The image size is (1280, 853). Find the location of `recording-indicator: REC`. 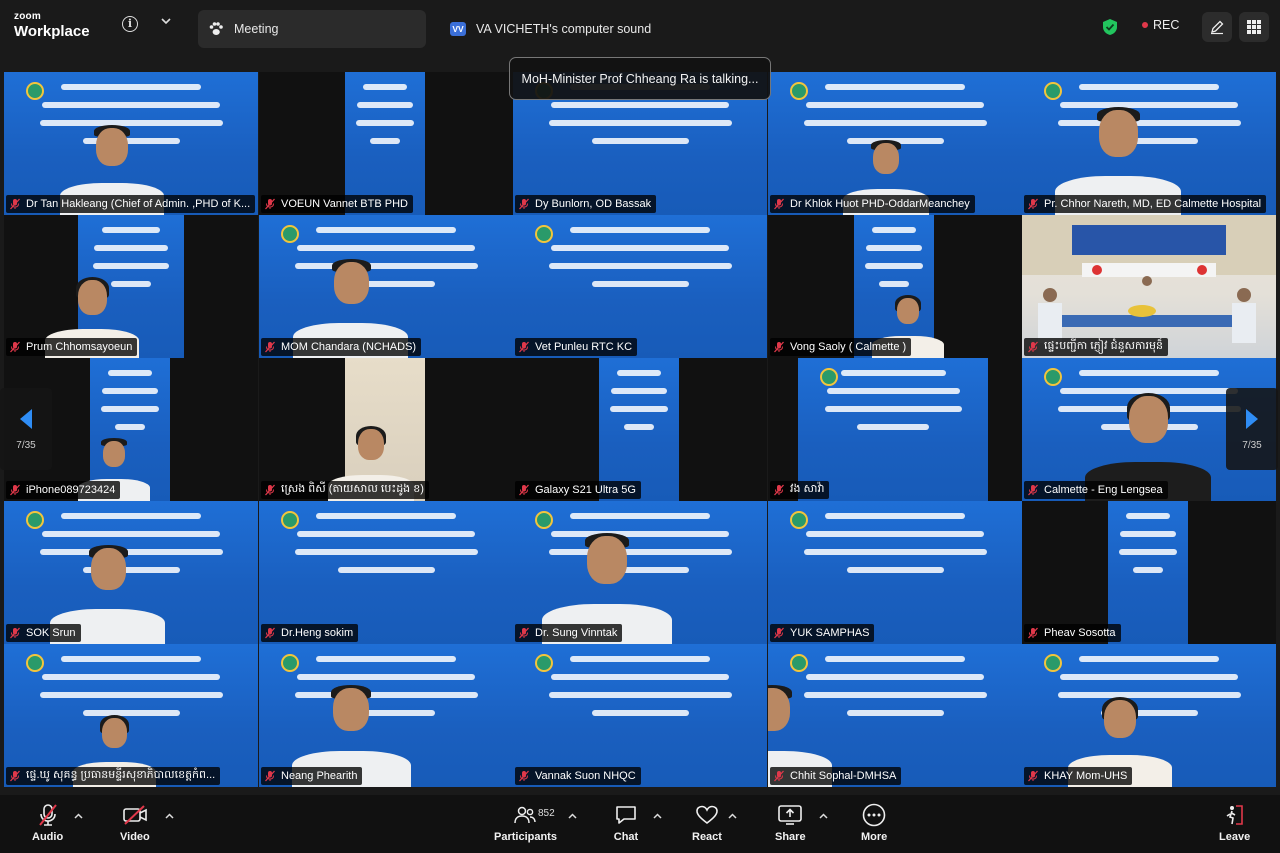

recording-indicator: REC is located at coordinates (1160, 25).